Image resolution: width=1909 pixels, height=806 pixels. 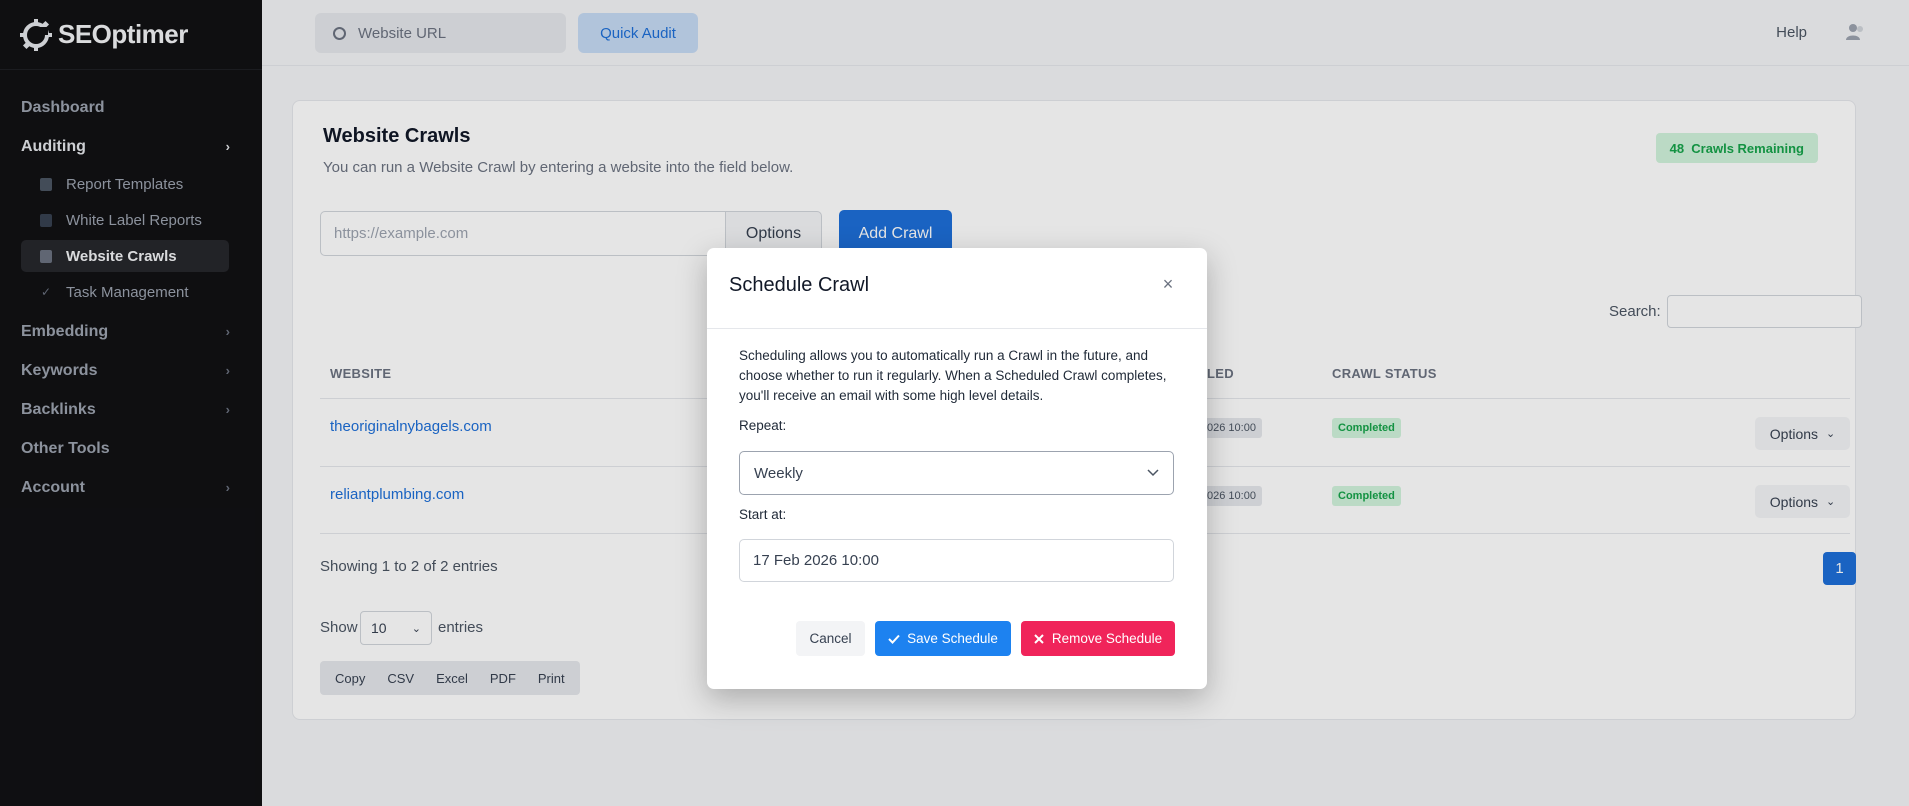 I want to click on repeat-value: Weekly, so click(x=778, y=473).